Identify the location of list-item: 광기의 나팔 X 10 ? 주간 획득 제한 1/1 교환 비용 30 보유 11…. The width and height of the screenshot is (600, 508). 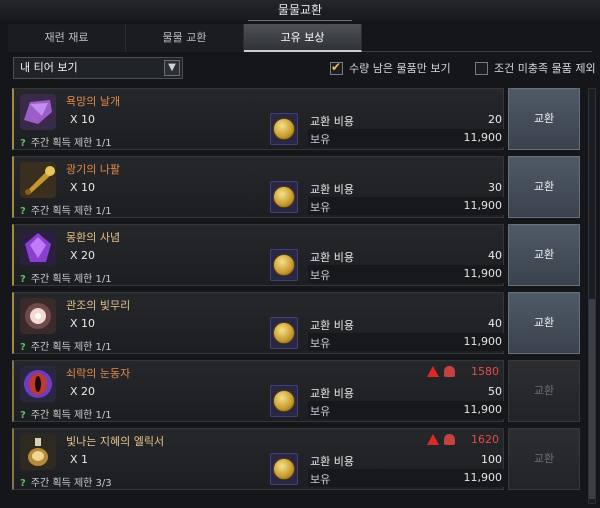
(296, 188).